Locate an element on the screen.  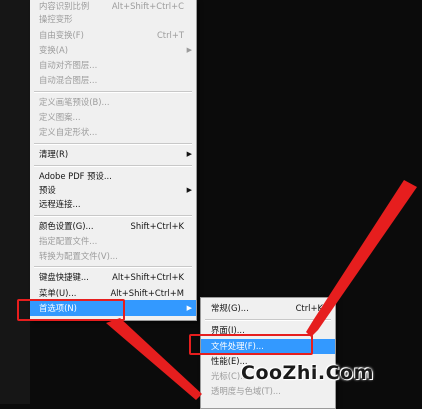
arrow-to-file-handling is located at coordinates (361, 258).